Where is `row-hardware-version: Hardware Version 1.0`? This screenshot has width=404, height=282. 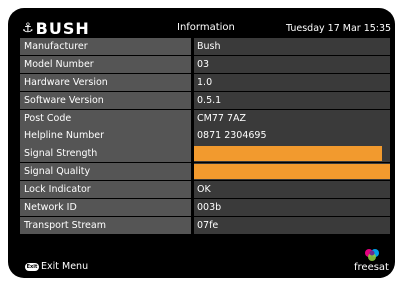
row-hardware-version: Hardware Version 1.0 is located at coordinates (205, 82).